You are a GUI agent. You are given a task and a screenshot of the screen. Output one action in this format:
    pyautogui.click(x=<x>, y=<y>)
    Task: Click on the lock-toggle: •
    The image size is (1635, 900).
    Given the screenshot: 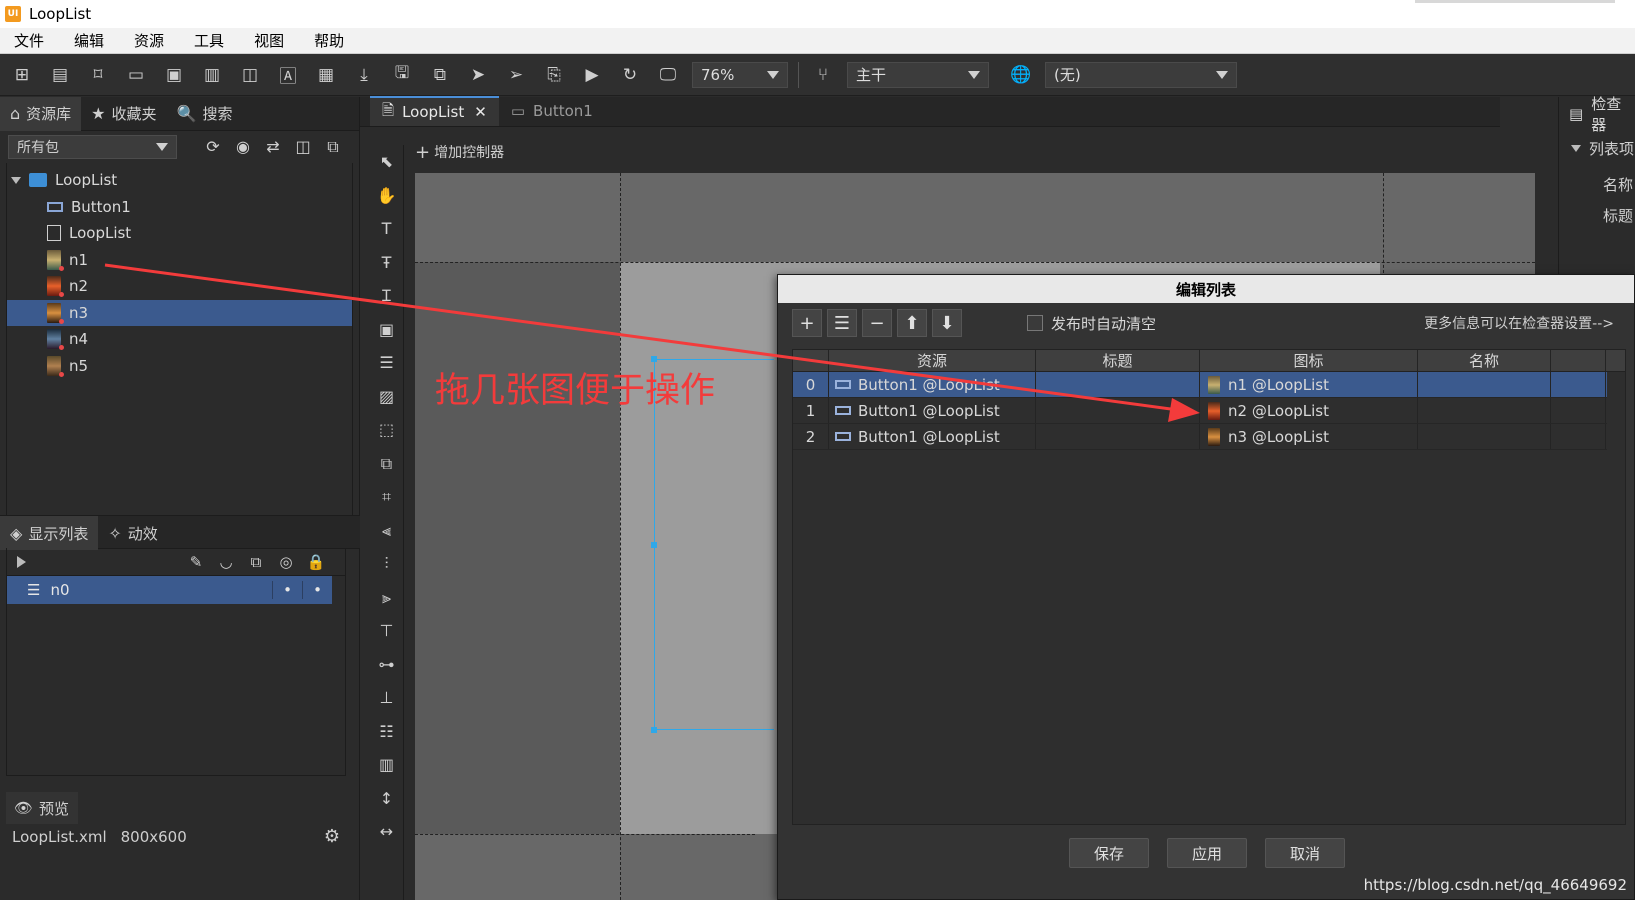 What is the action you would take?
    pyautogui.click(x=317, y=590)
    